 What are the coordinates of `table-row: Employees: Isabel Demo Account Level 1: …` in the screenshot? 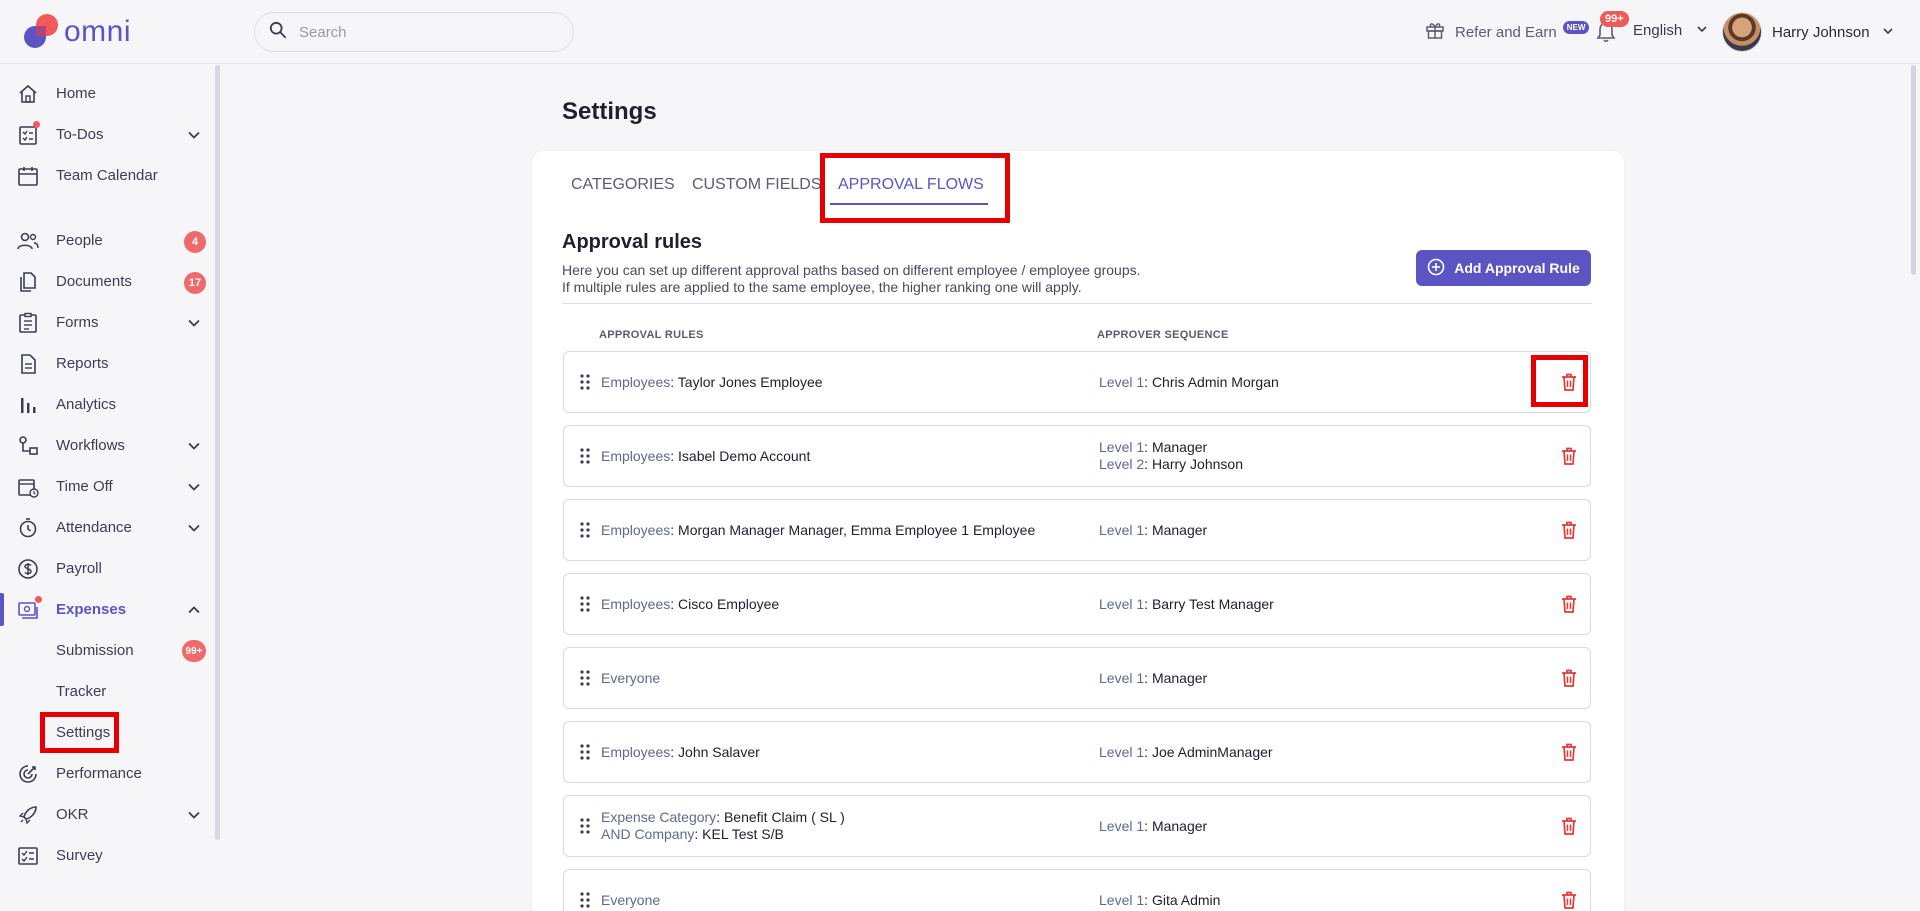 It's located at (1077, 456).